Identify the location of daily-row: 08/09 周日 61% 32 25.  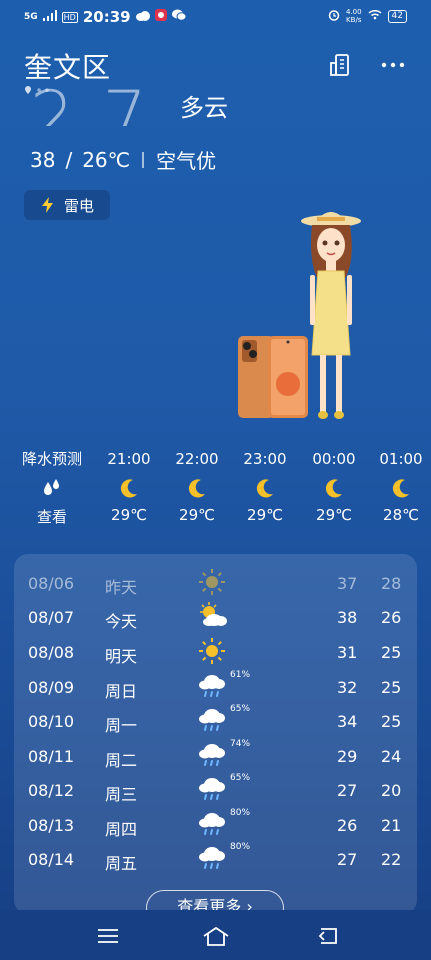
(215, 688).